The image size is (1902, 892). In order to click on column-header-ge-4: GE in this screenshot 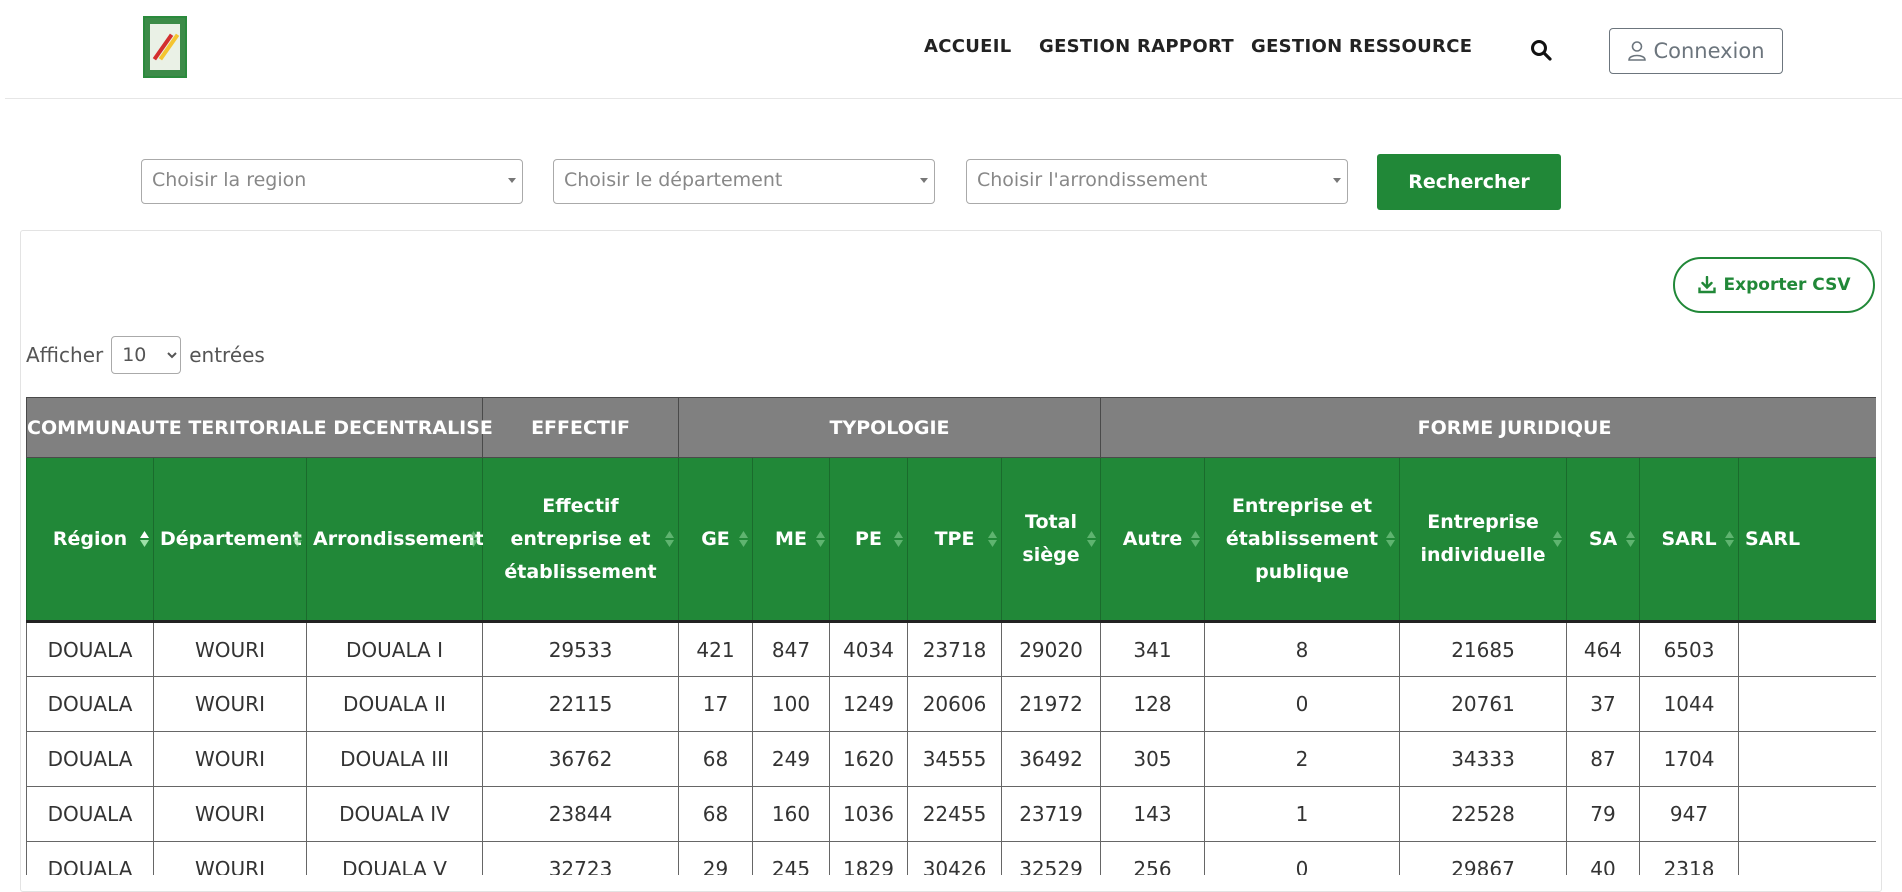, I will do `click(715, 540)`.